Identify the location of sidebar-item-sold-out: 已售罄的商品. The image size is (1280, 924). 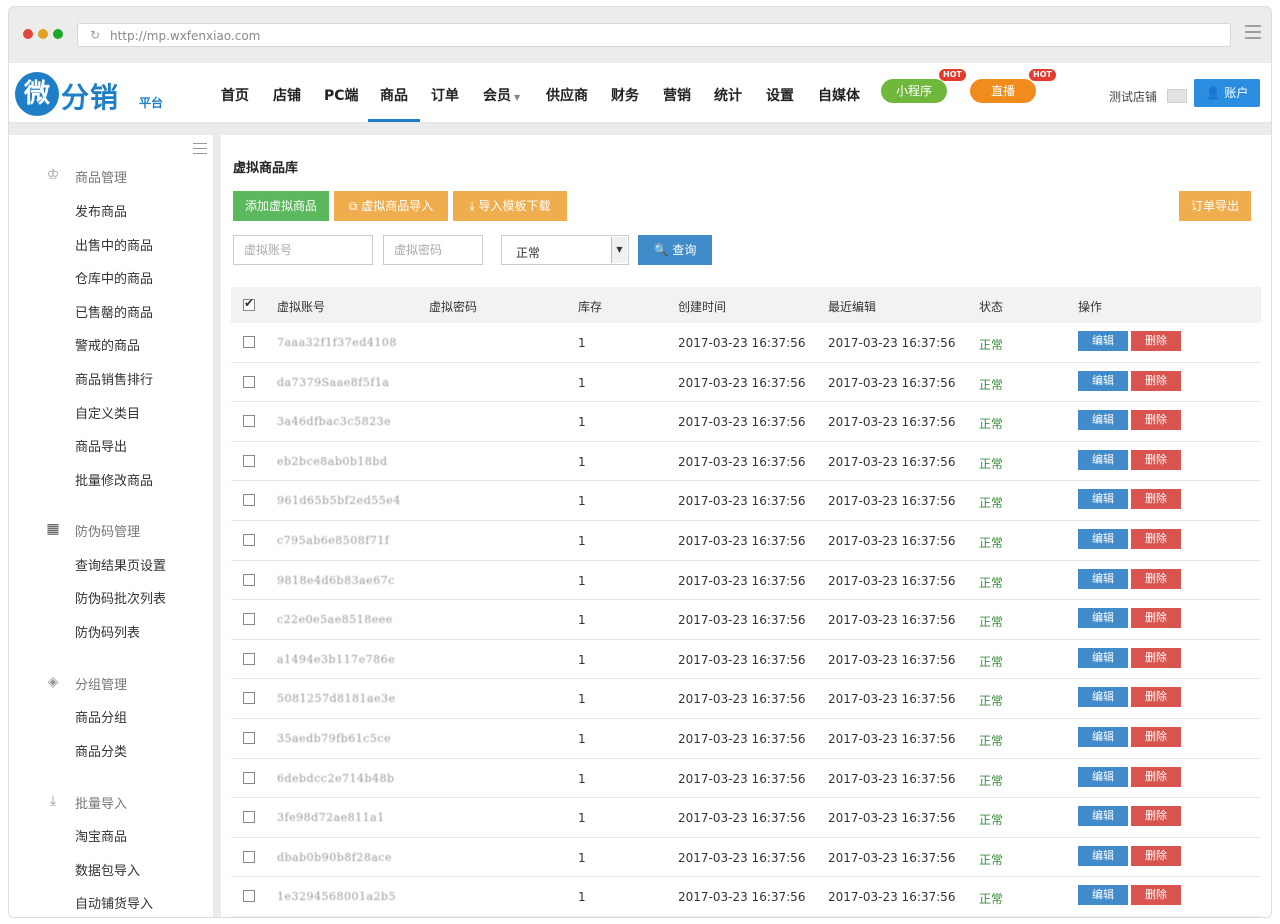
(114, 311).